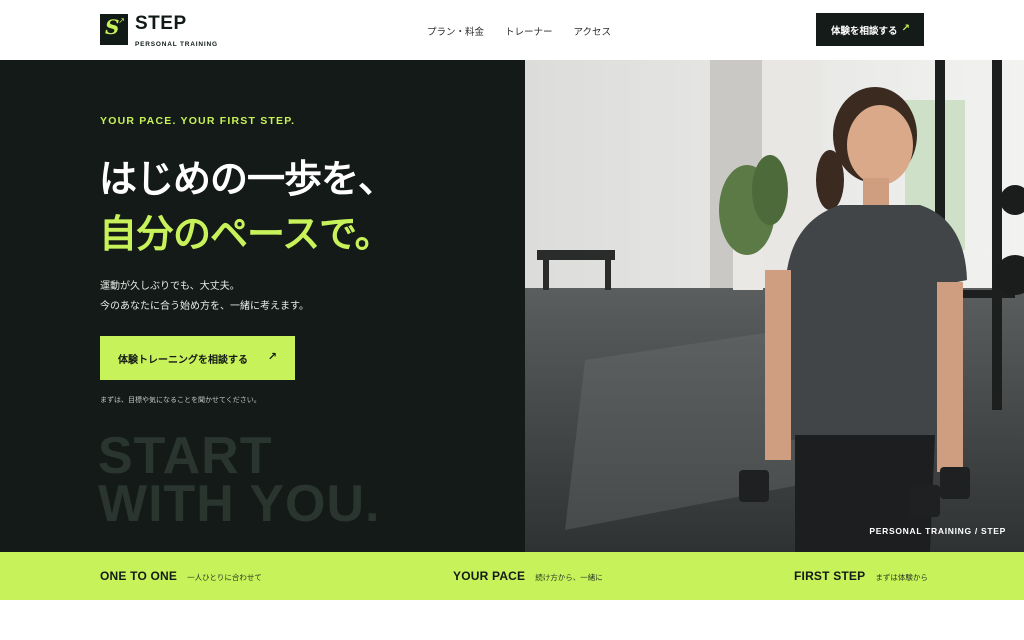 Image resolution: width=1024 pixels, height=640 pixels. What do you see at coordinates (176, 44) in the screenshot?
I see `brand-tagline: PERSONAL TRAINING` at bounding box center [176, 44].